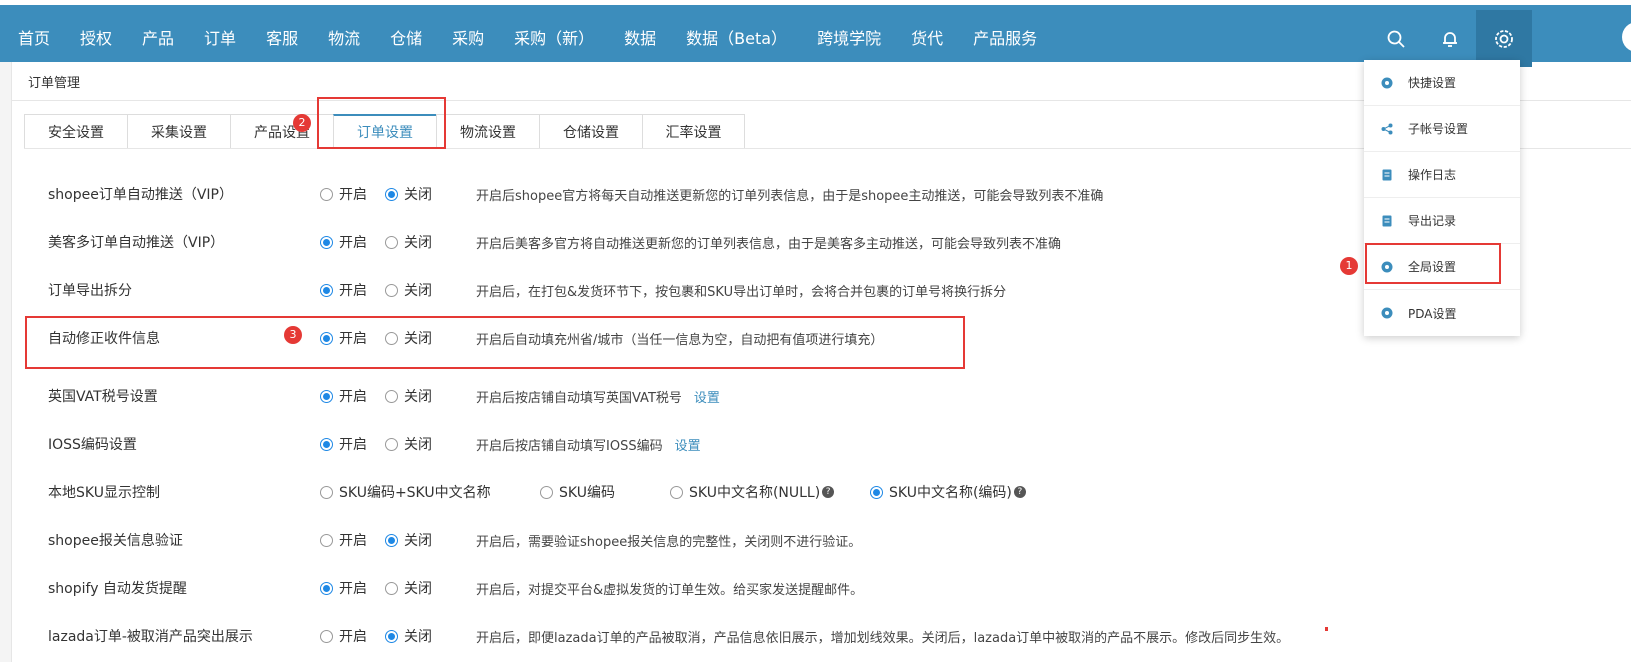  Describe the element at coordinates (1442, 83) in the screenshot. I see `menu-item-quick-settings: 快捷设置` at that location.